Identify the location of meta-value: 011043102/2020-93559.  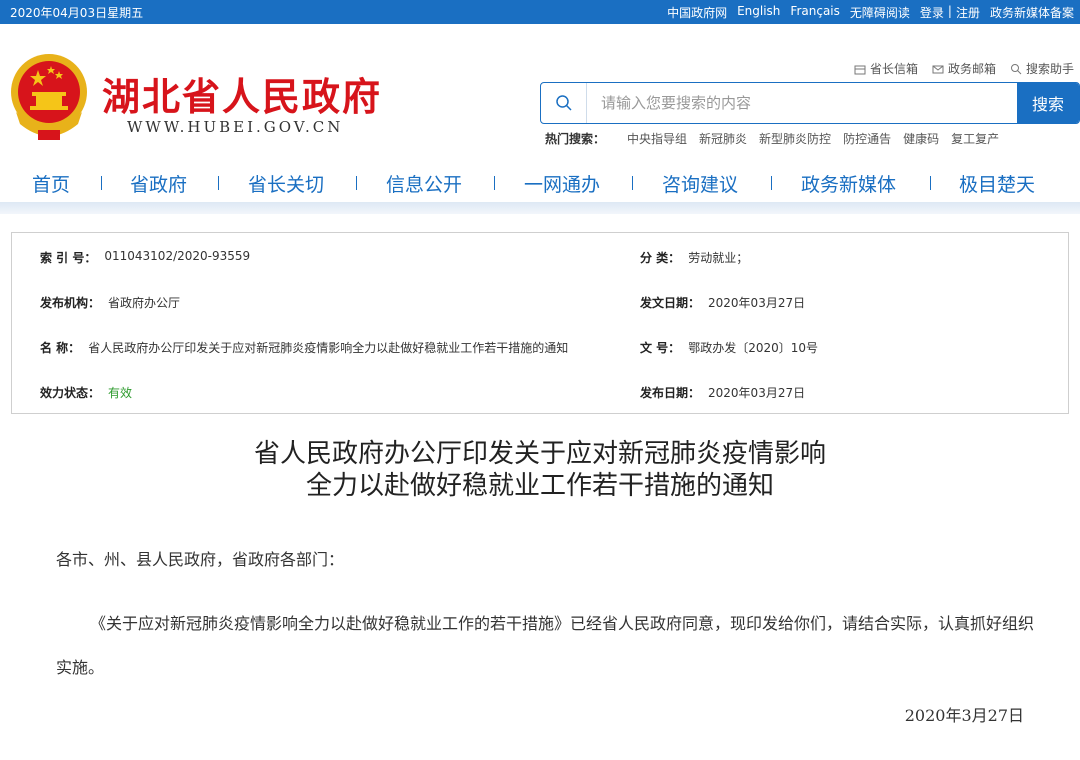
(177, 256).